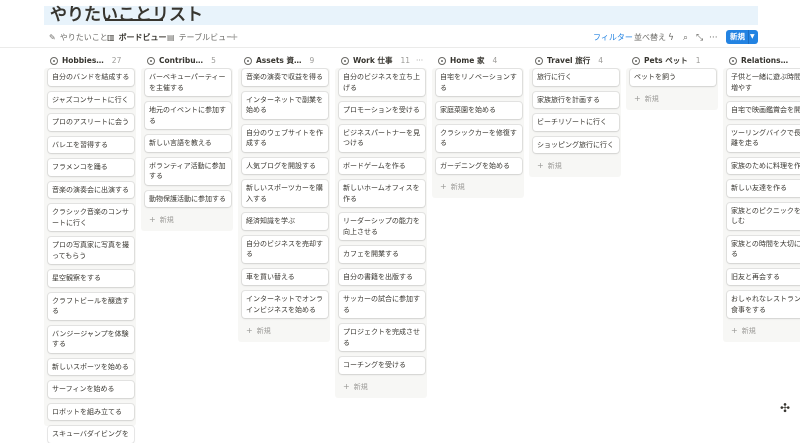 Image resolution: width=800 pixels, height=443 pixels. Describe the element at coordinates (479, 82) in the screenshot. I see `board-card: 自宅をリノベーションする` at that location.